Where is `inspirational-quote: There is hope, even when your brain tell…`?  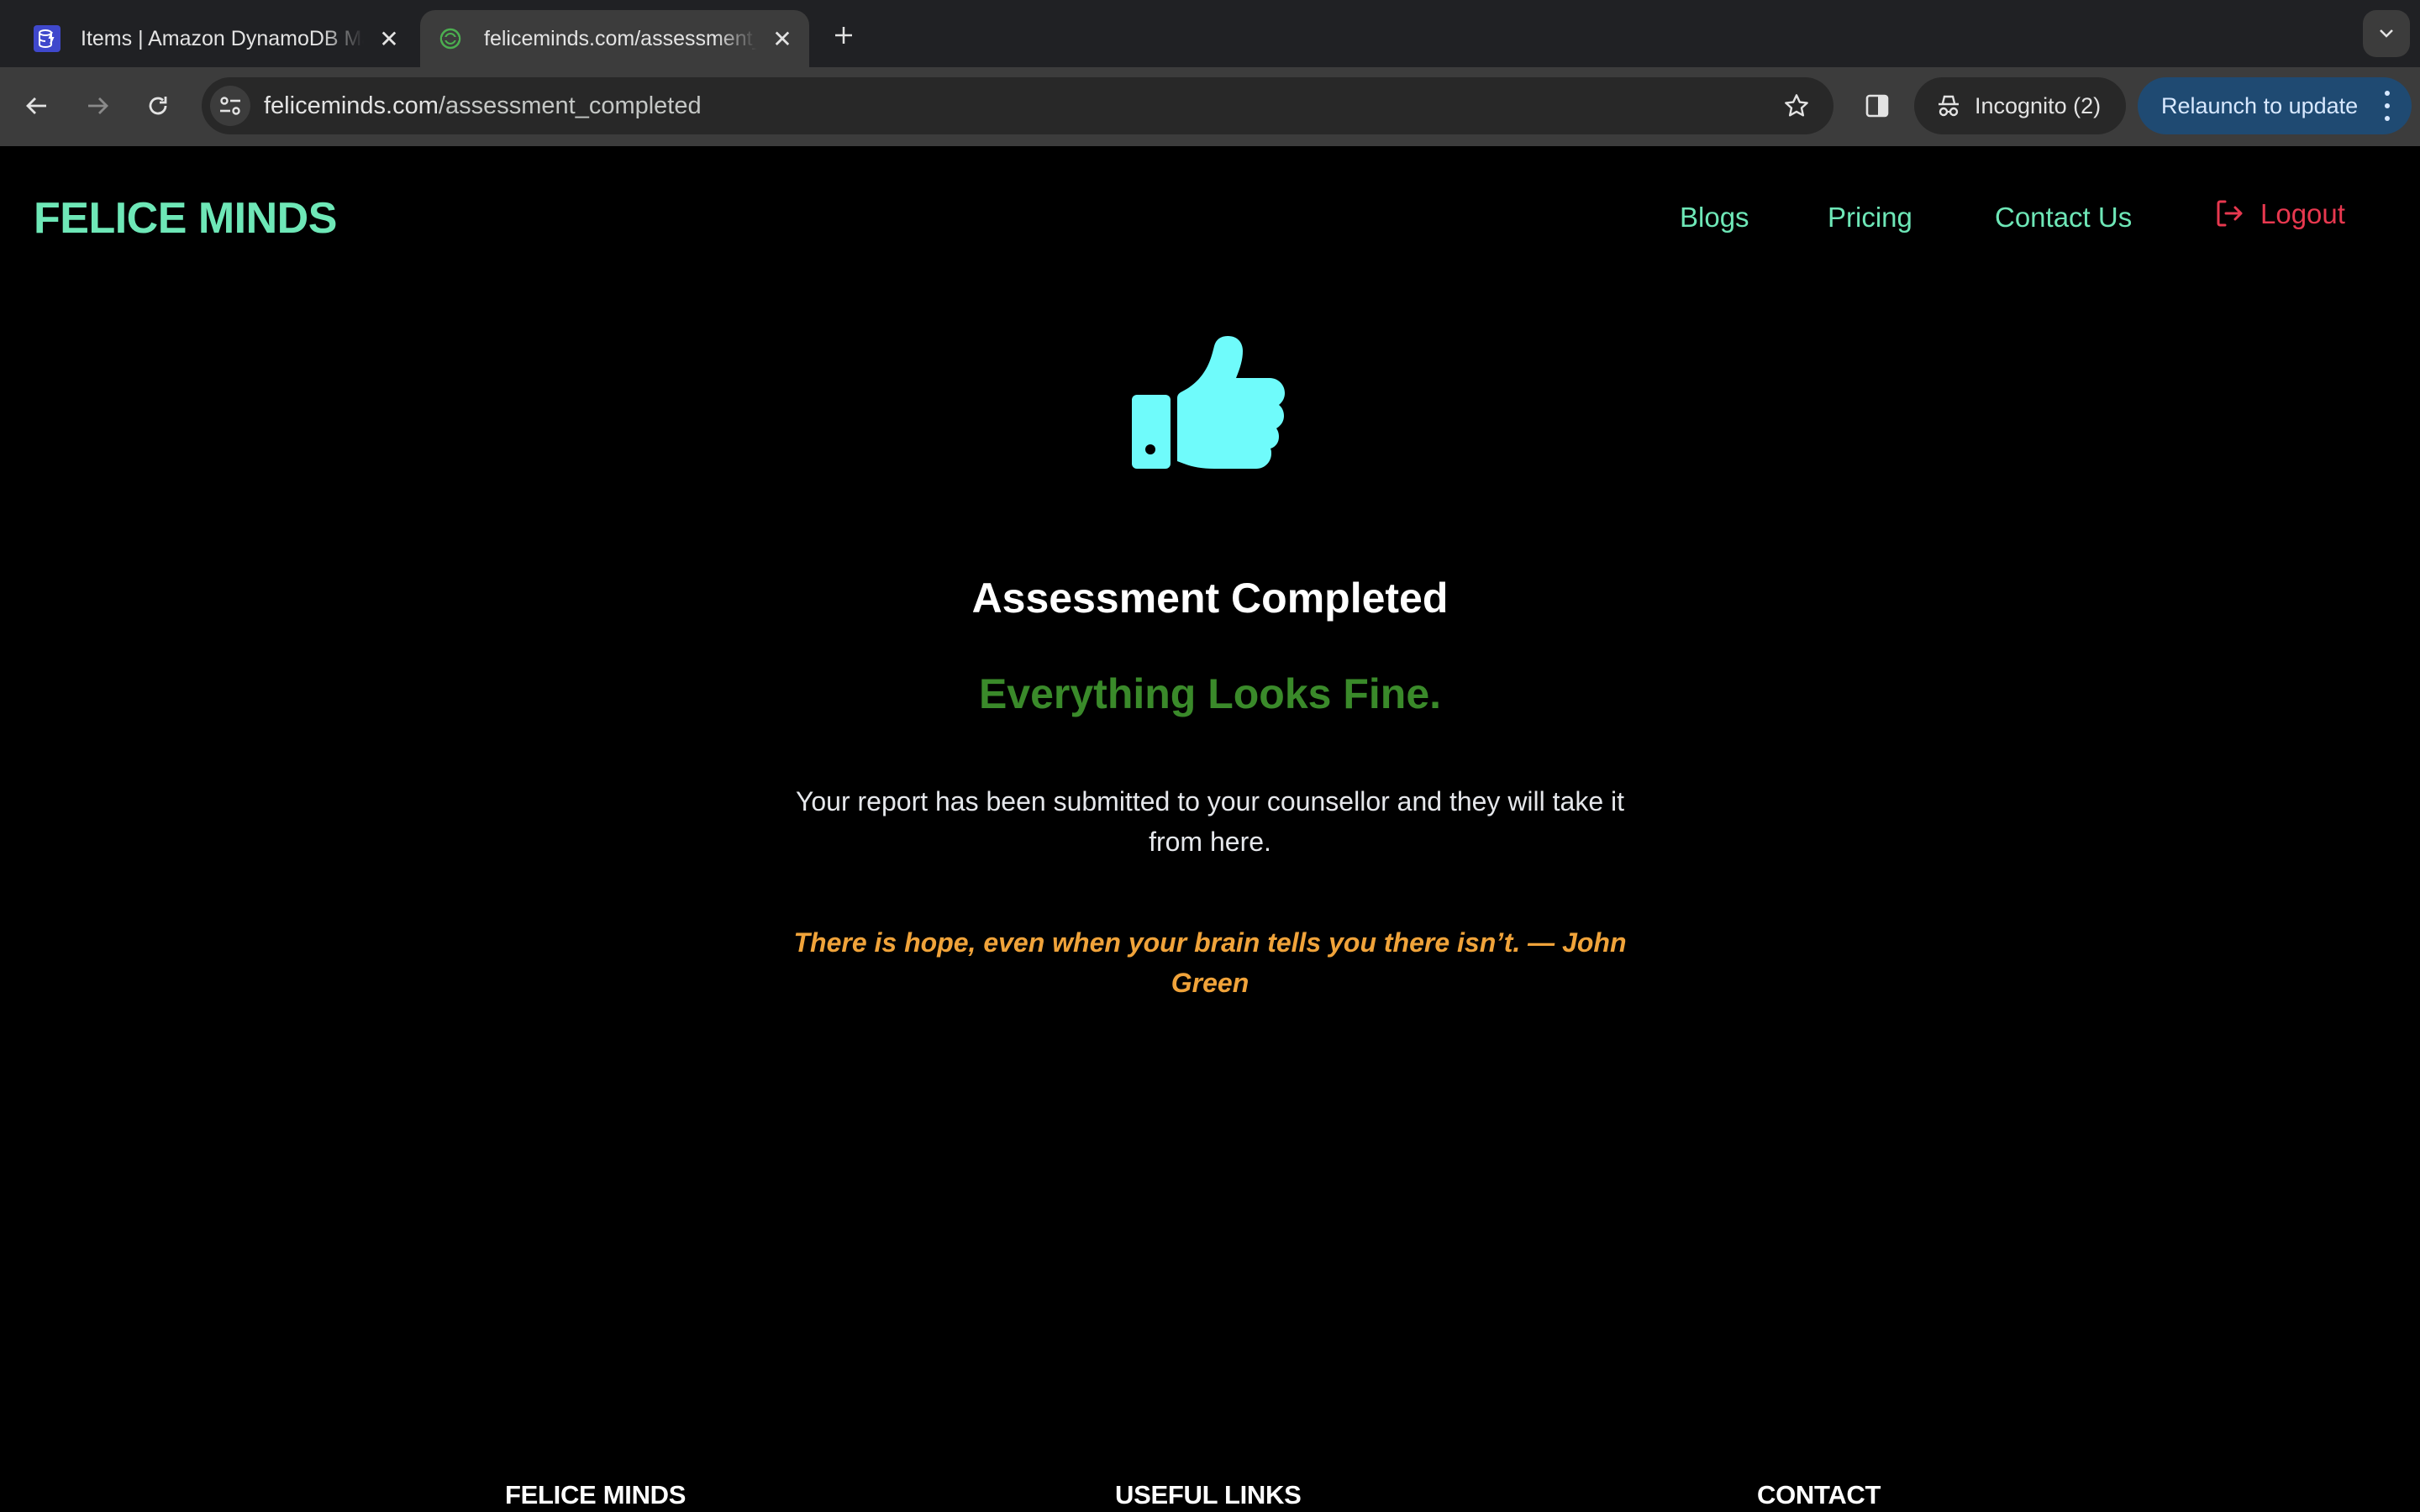
inspirational-quote: There is hope, even when your brain tell… is located at coordinates (1210, 962).